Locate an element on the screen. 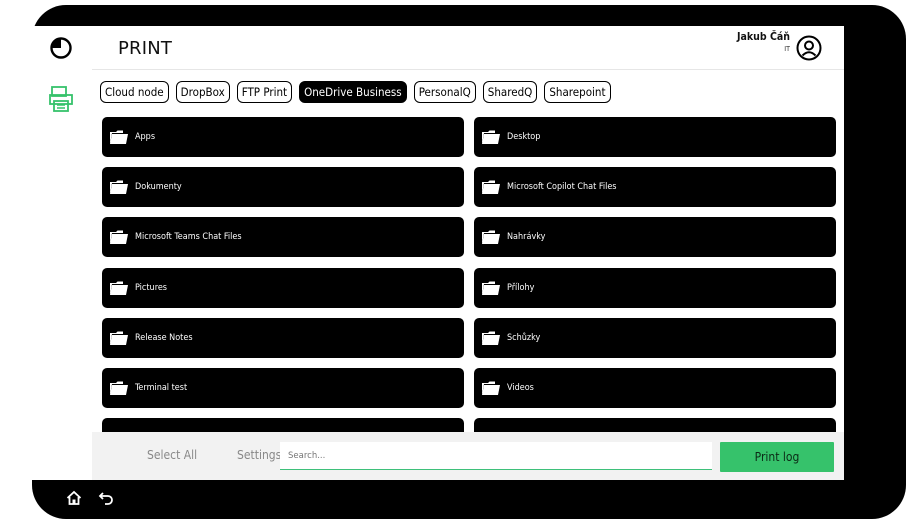 This screenshot has height=524, width=922. folder-name: Pictures is located at coordinates (151, 288).